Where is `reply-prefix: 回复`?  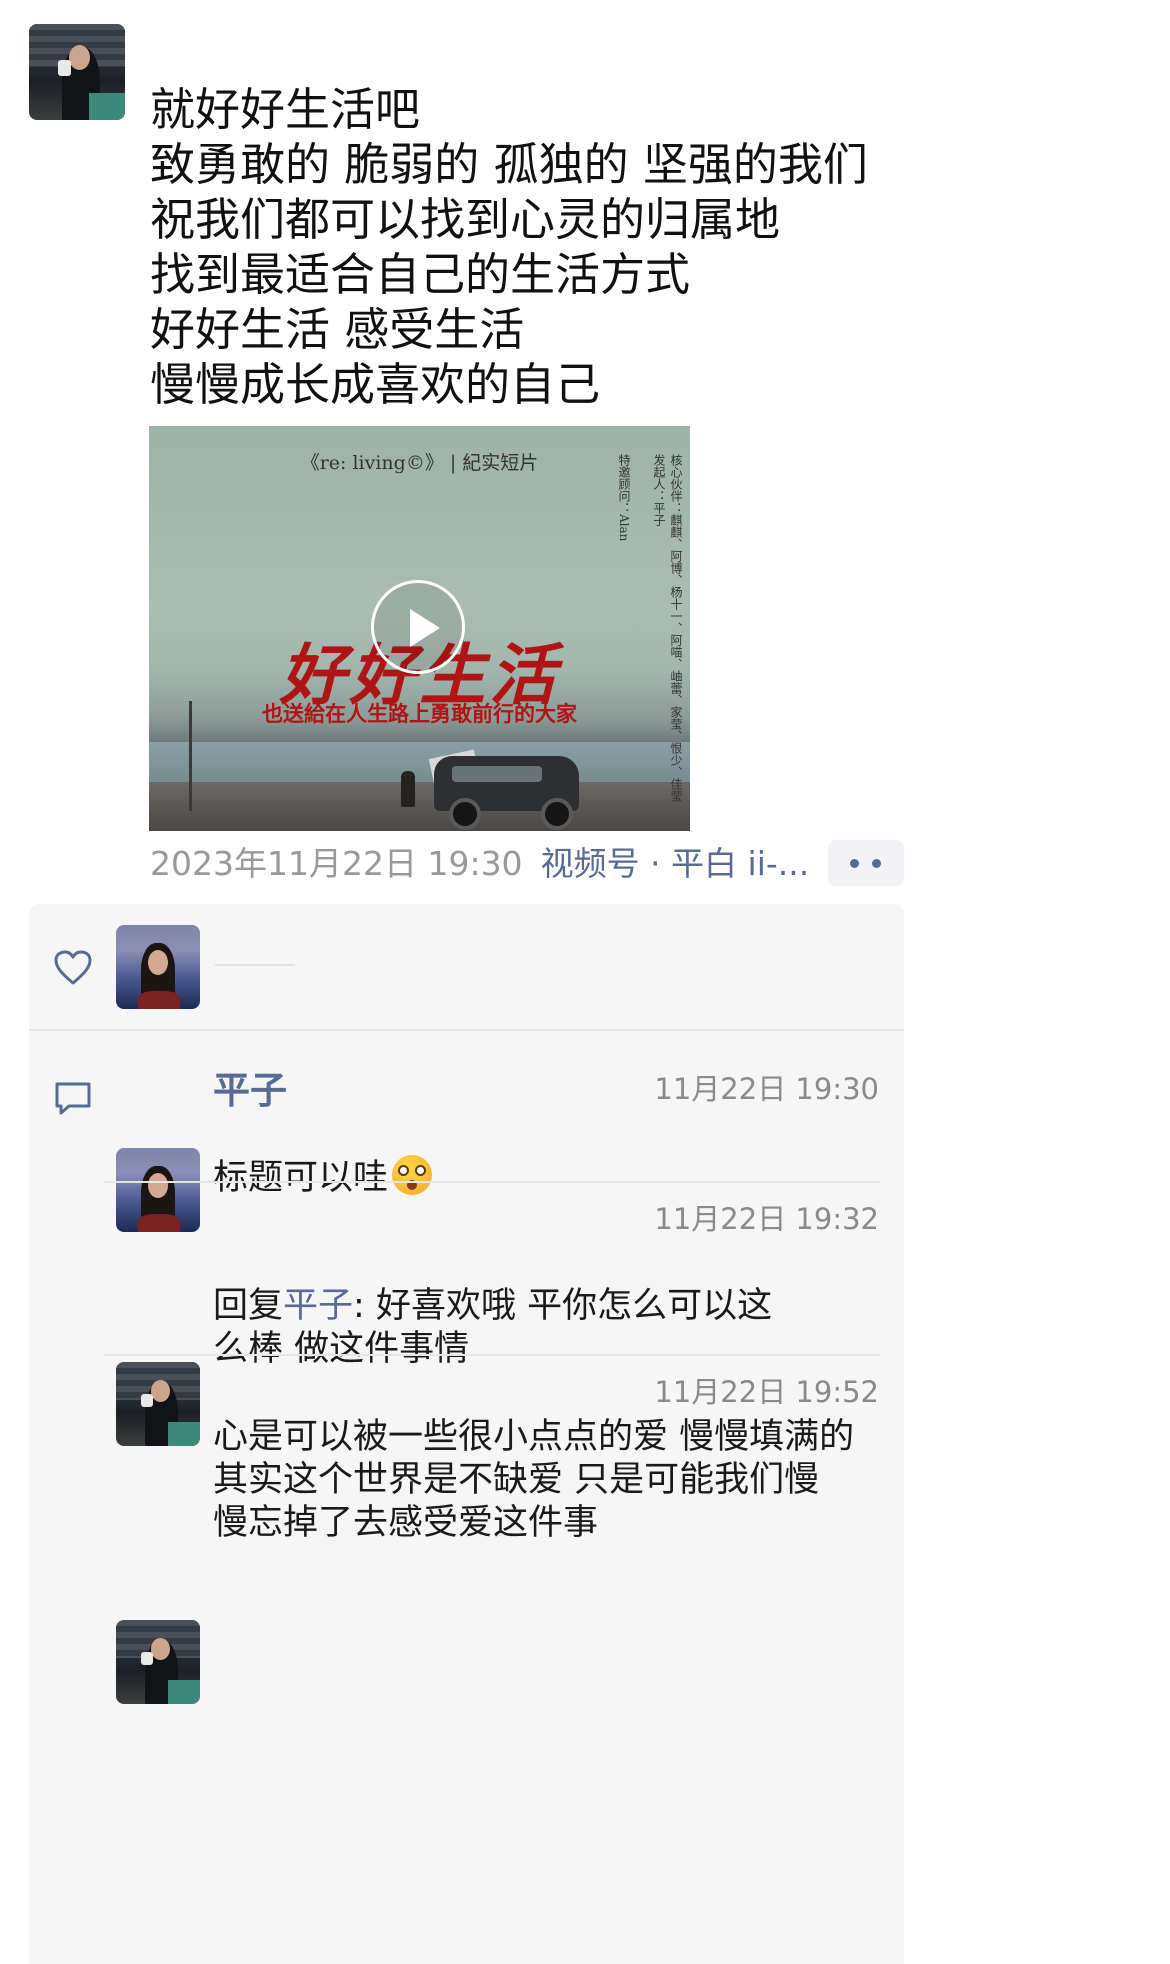 reply-prefix: 回复 is located at coordinates (248, 1306).